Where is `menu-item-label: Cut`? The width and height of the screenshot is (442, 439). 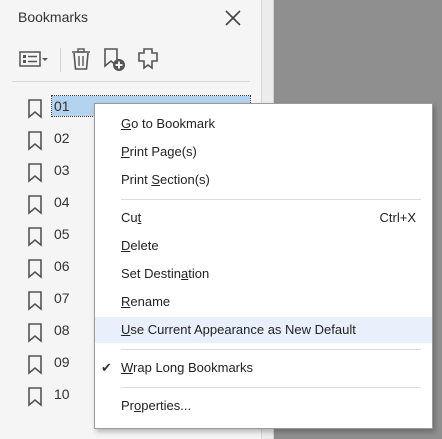
menu-item-label: Cut is located at coordinates (131, 217).